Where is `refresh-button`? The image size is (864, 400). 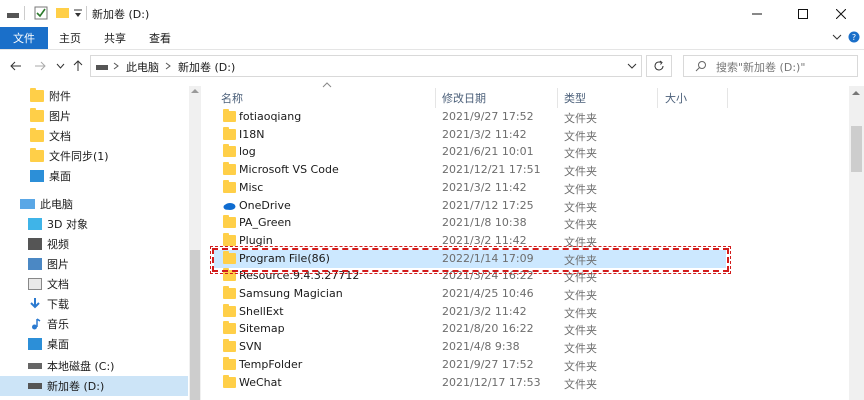 refresh-button is located at coordinates (659, 66).